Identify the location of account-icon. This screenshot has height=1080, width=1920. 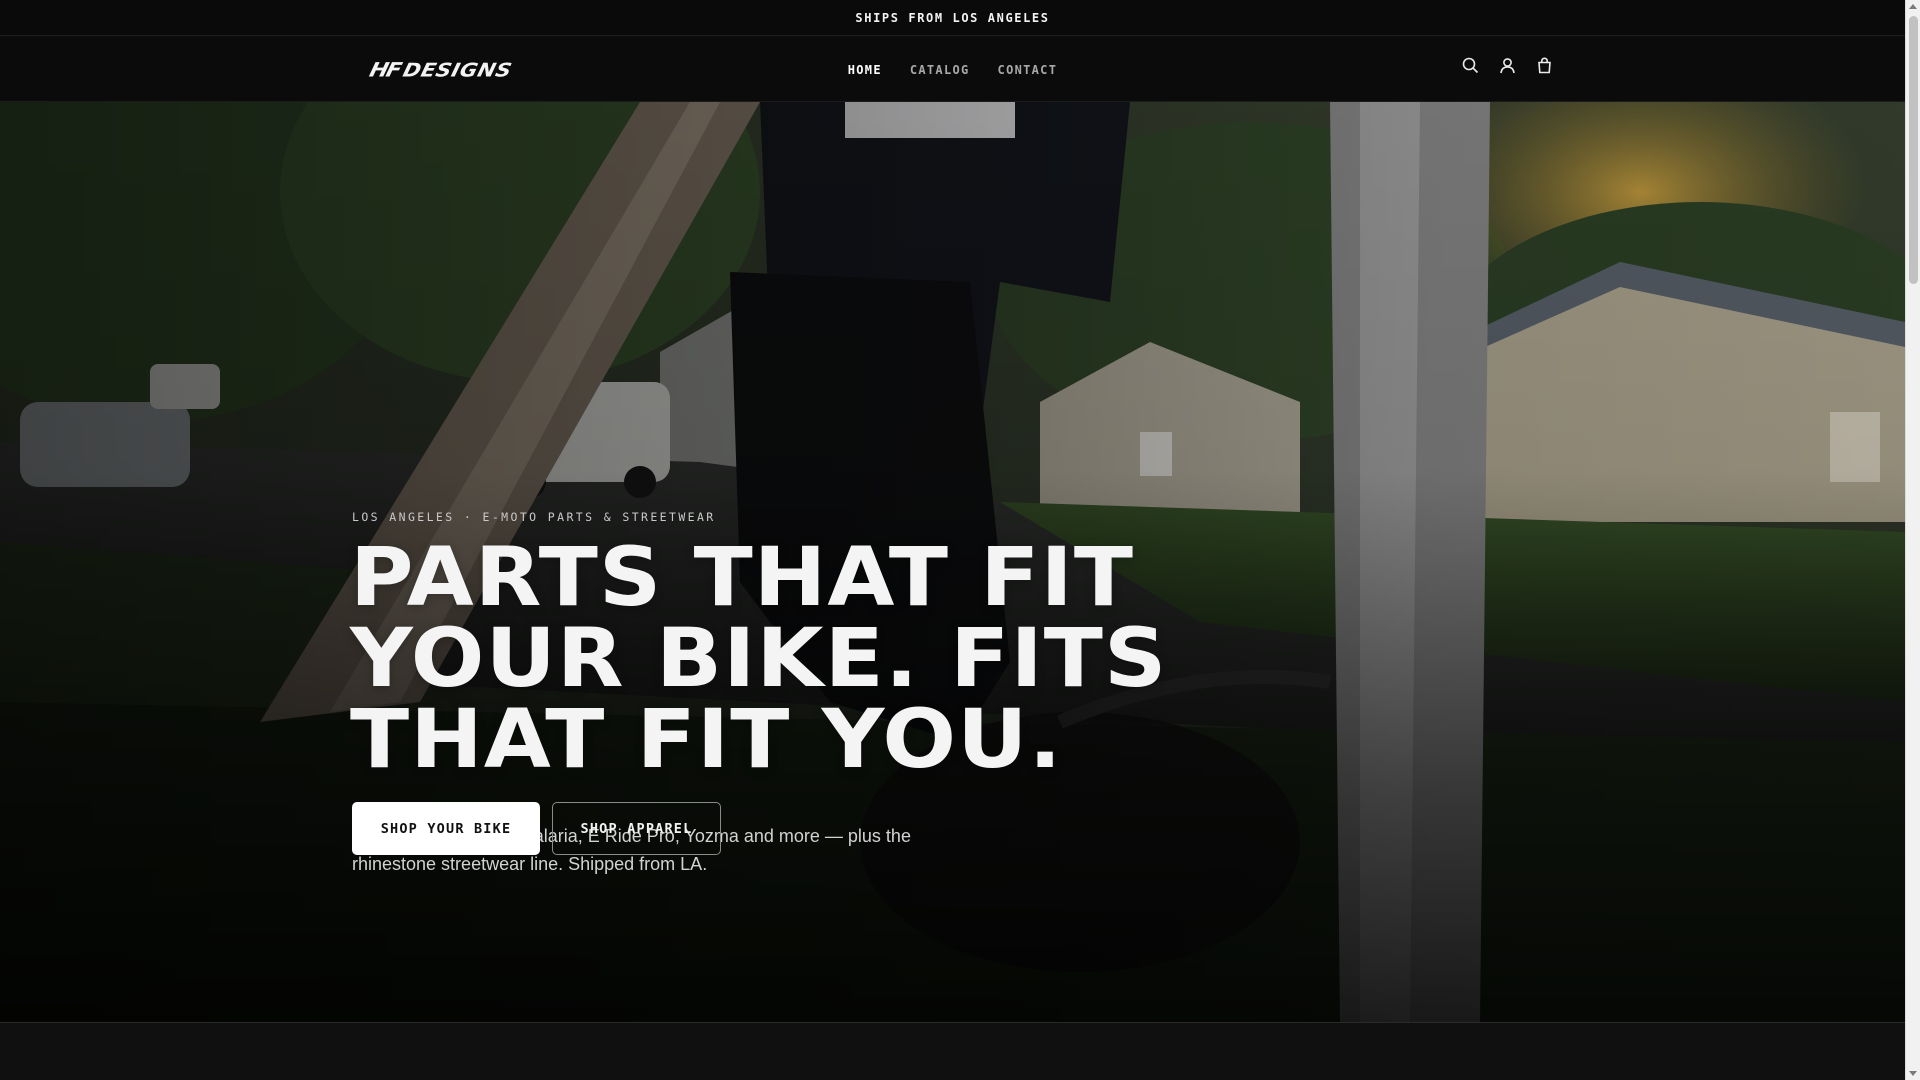
(1507, 65).